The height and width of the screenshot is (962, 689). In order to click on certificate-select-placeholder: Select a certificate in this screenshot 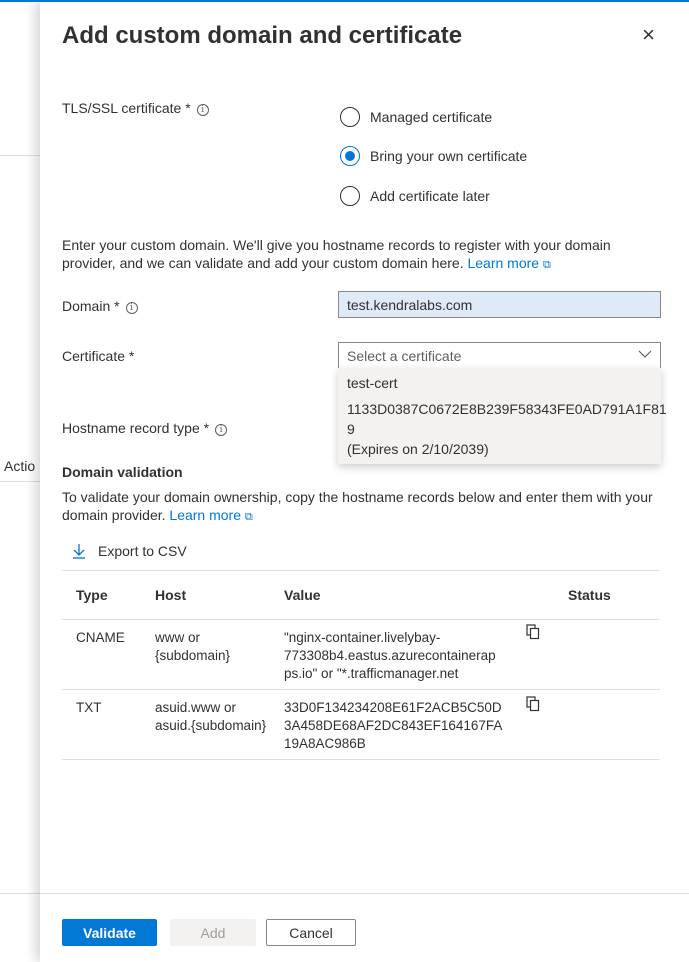, I will do `click(404, 356)`.